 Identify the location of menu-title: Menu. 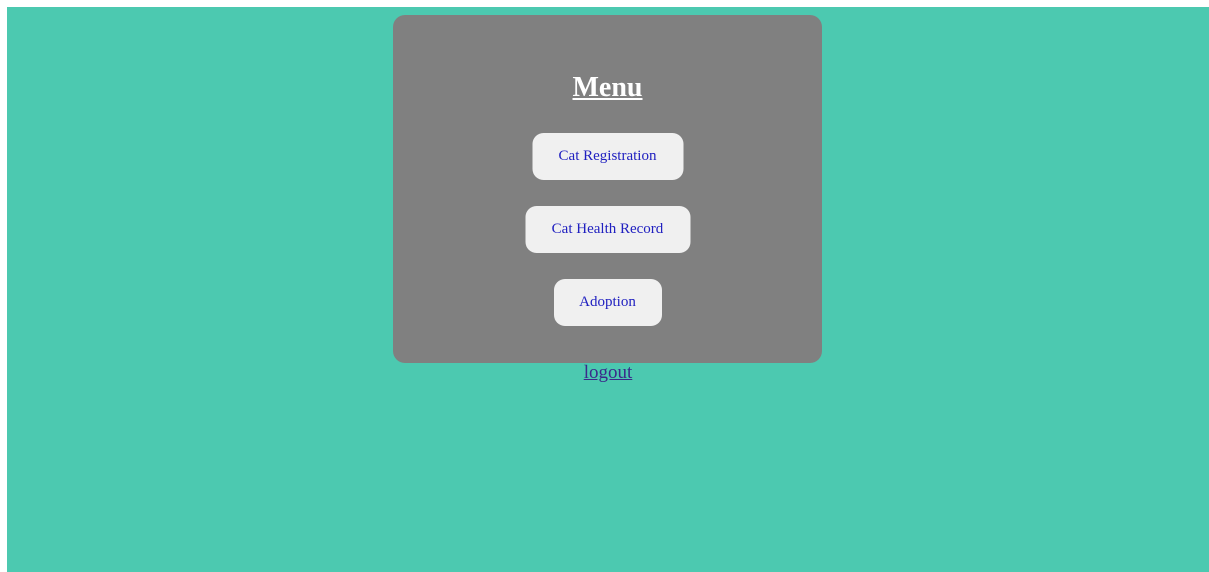
(607, 87).